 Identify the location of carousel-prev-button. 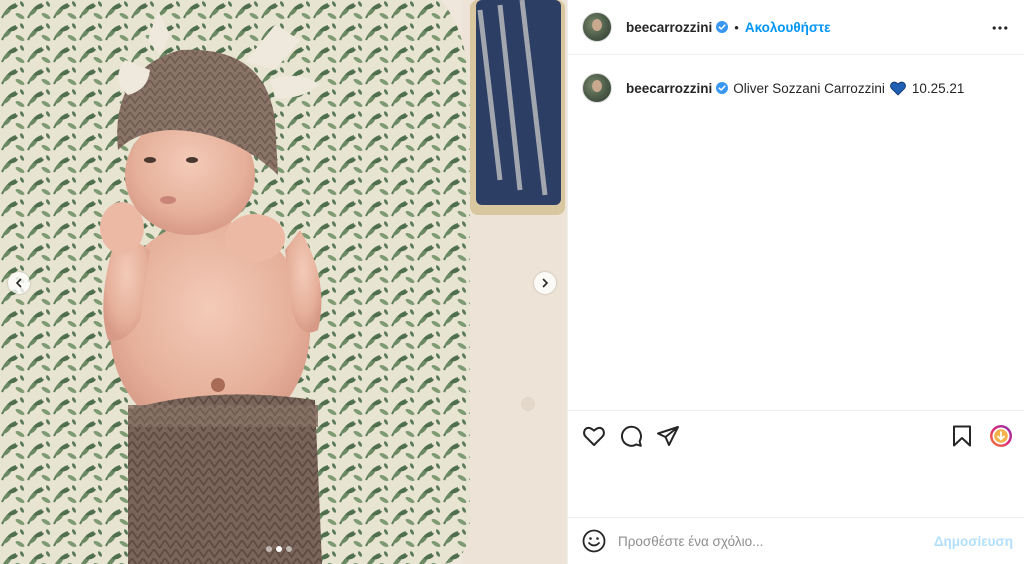
(19, 283).